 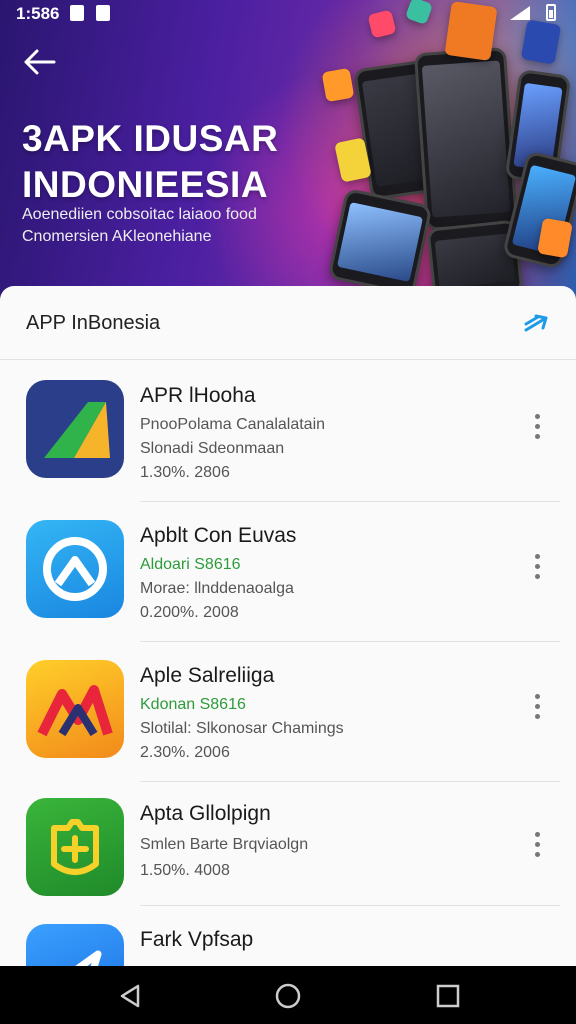 I want to click on hero-subtitle-line2: Cnomersien AKleonehiane, so click(x=117, y=236).